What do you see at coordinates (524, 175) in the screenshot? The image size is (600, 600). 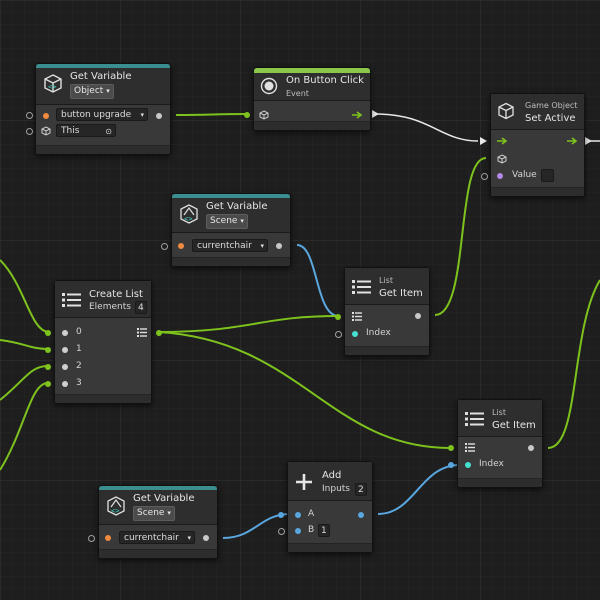 I see `value-label: Value` at bounding box center [524, 175].